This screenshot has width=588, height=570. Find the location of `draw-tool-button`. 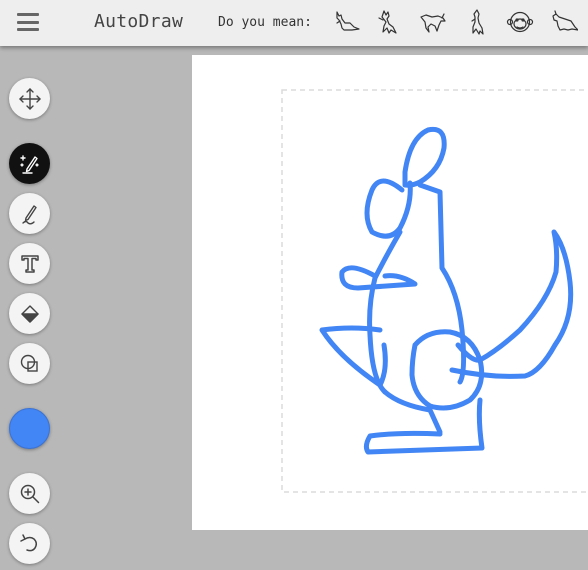

draw-tool-button is located at coordinates (29, 213).